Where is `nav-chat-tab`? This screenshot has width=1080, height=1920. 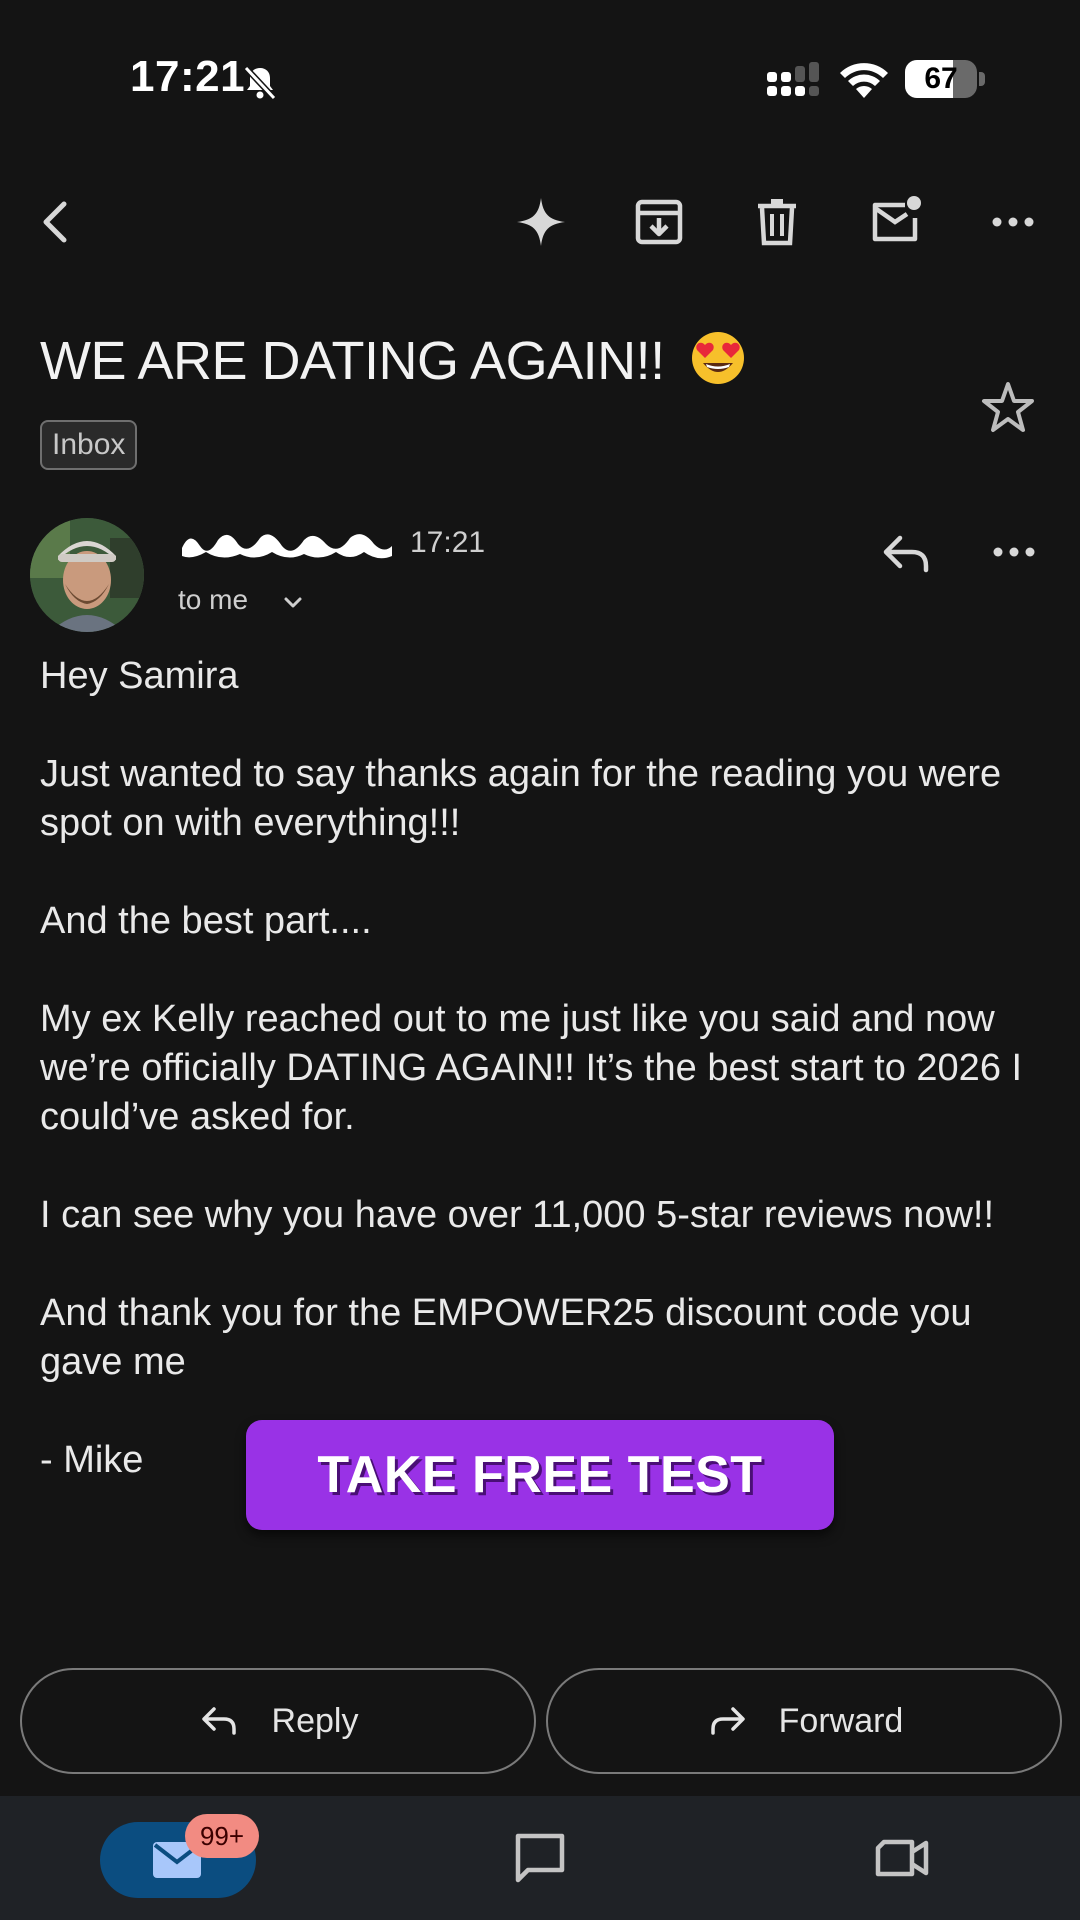 nav-chat-tab is located at coordinates (540, 1858).